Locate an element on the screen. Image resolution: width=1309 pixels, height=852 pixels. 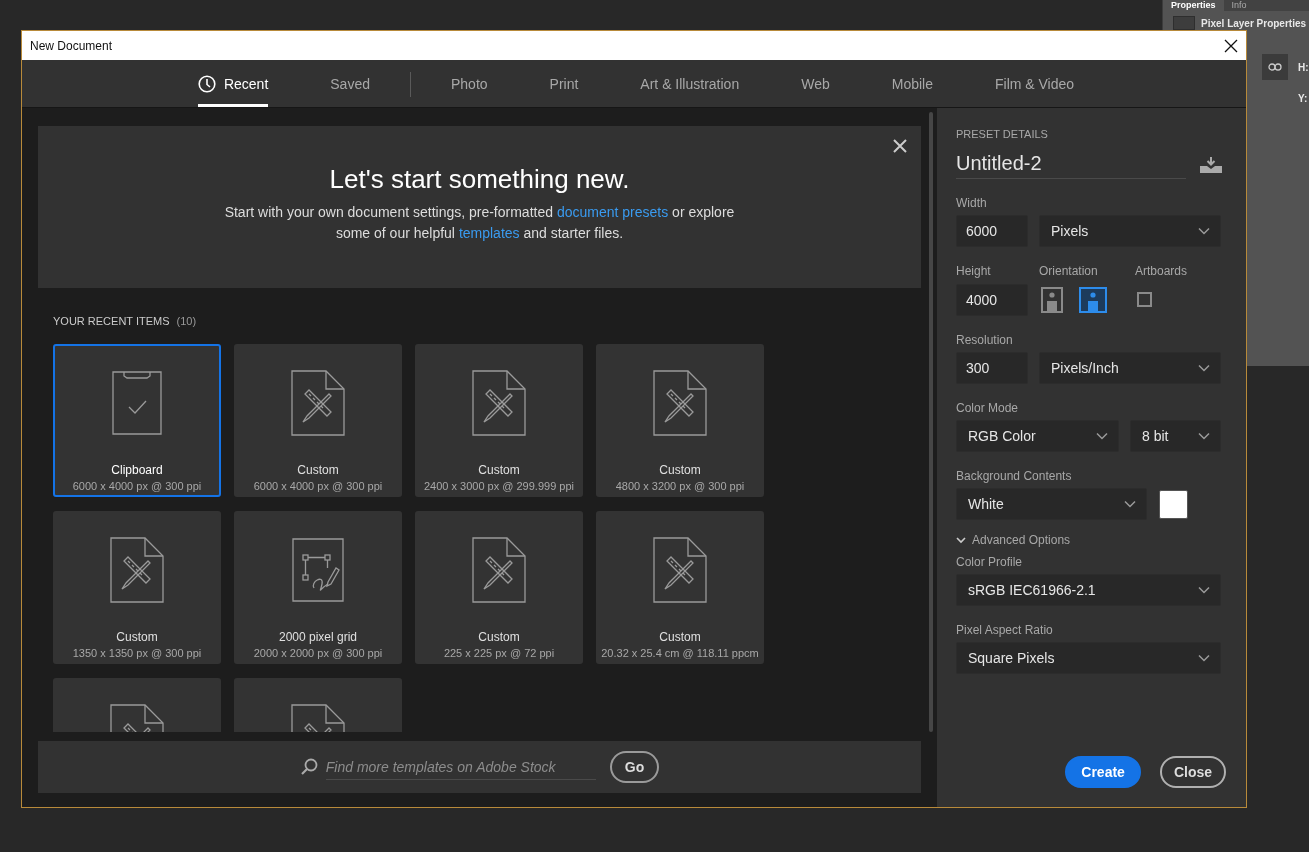
portrait-orientation-icon is located at coordinates (1052, 300).